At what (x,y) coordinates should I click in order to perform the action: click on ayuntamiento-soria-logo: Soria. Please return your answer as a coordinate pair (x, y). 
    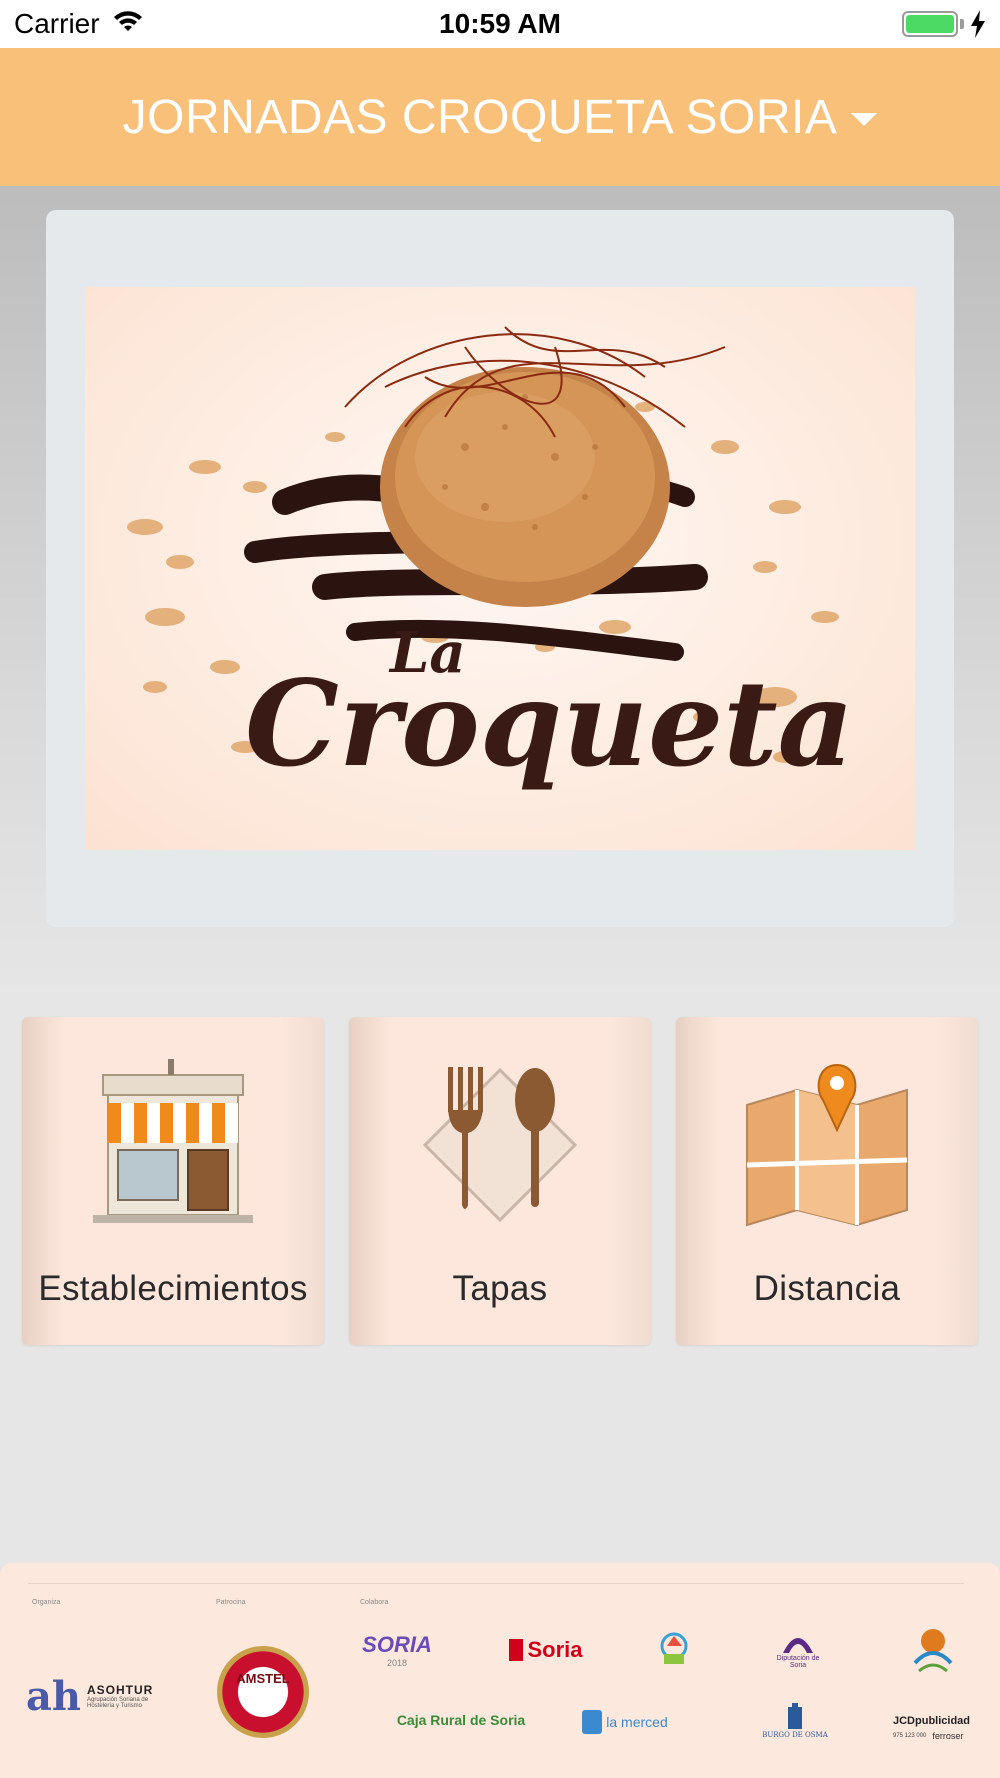
    Looking at the image, I should click on (546, 1650).